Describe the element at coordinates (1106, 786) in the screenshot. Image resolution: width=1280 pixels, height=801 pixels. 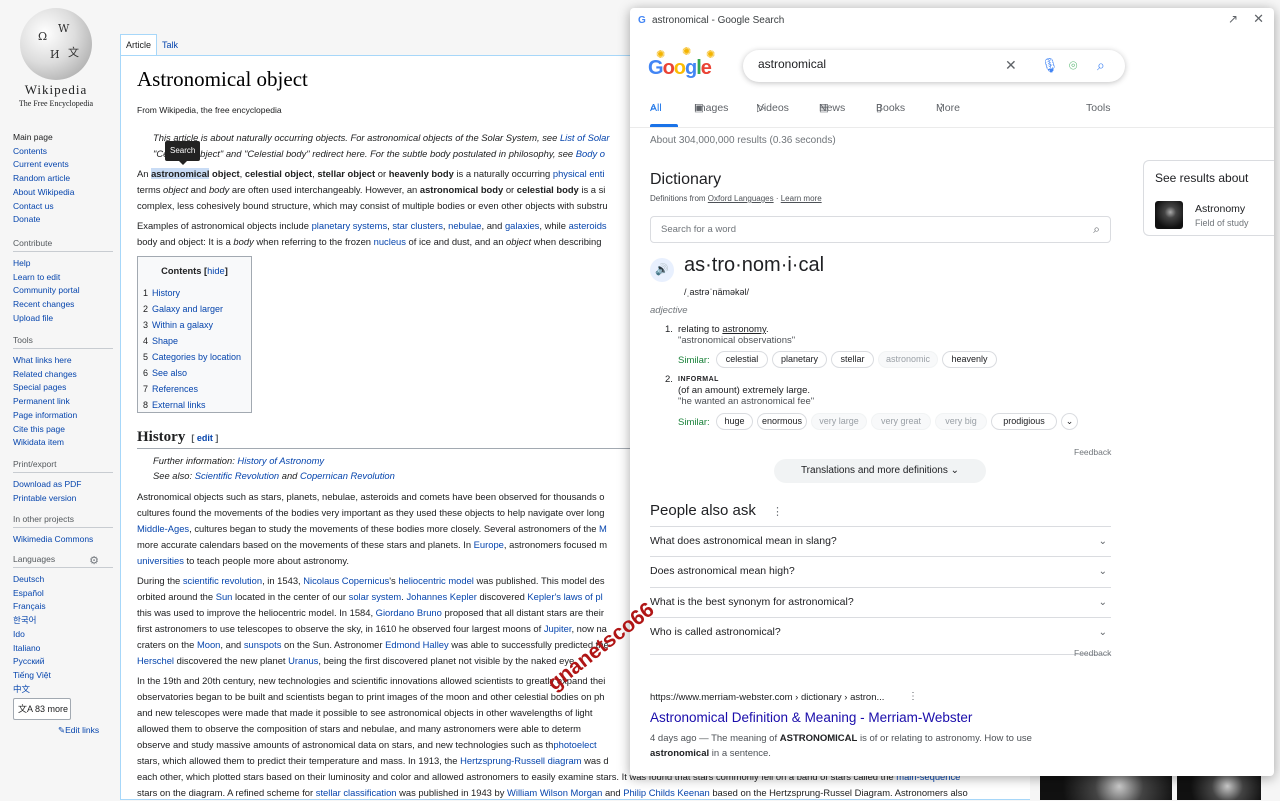
I see `galaxy-thumbnail` at that location.